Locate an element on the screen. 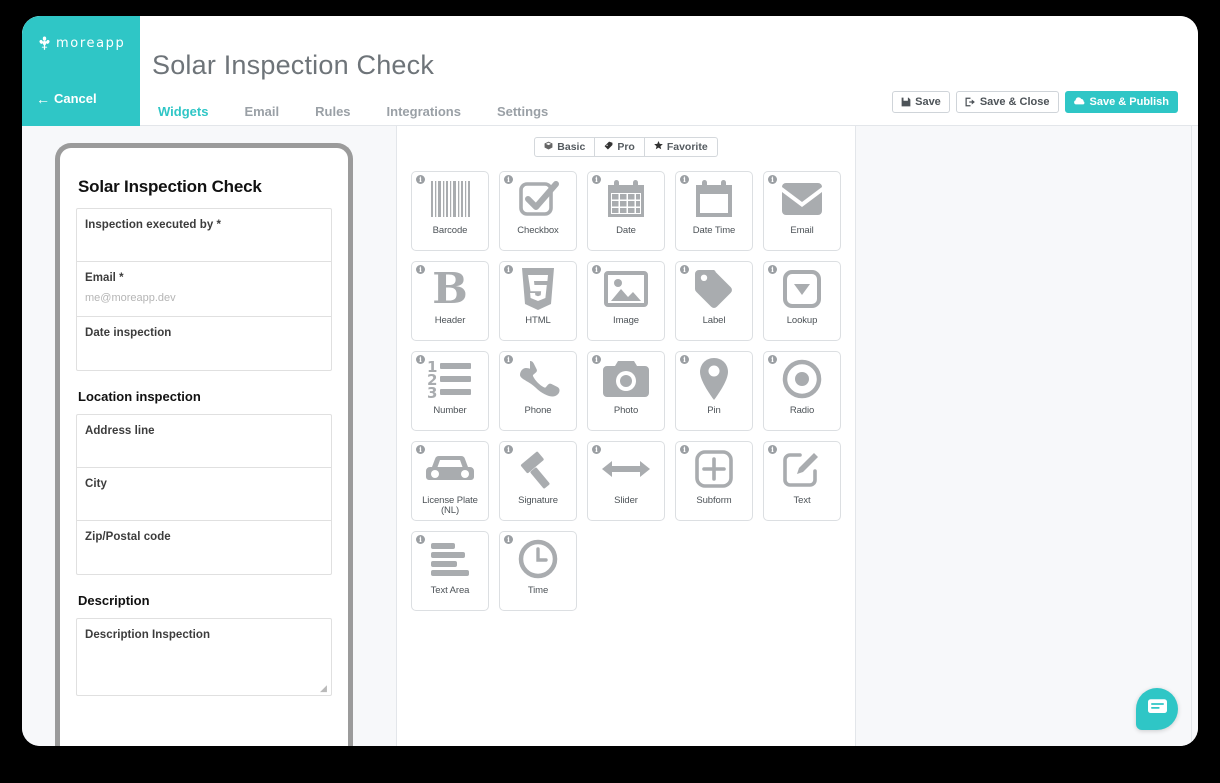 The image size is (1220, 783). widget-label: Text is located at coordinates (802, 500).